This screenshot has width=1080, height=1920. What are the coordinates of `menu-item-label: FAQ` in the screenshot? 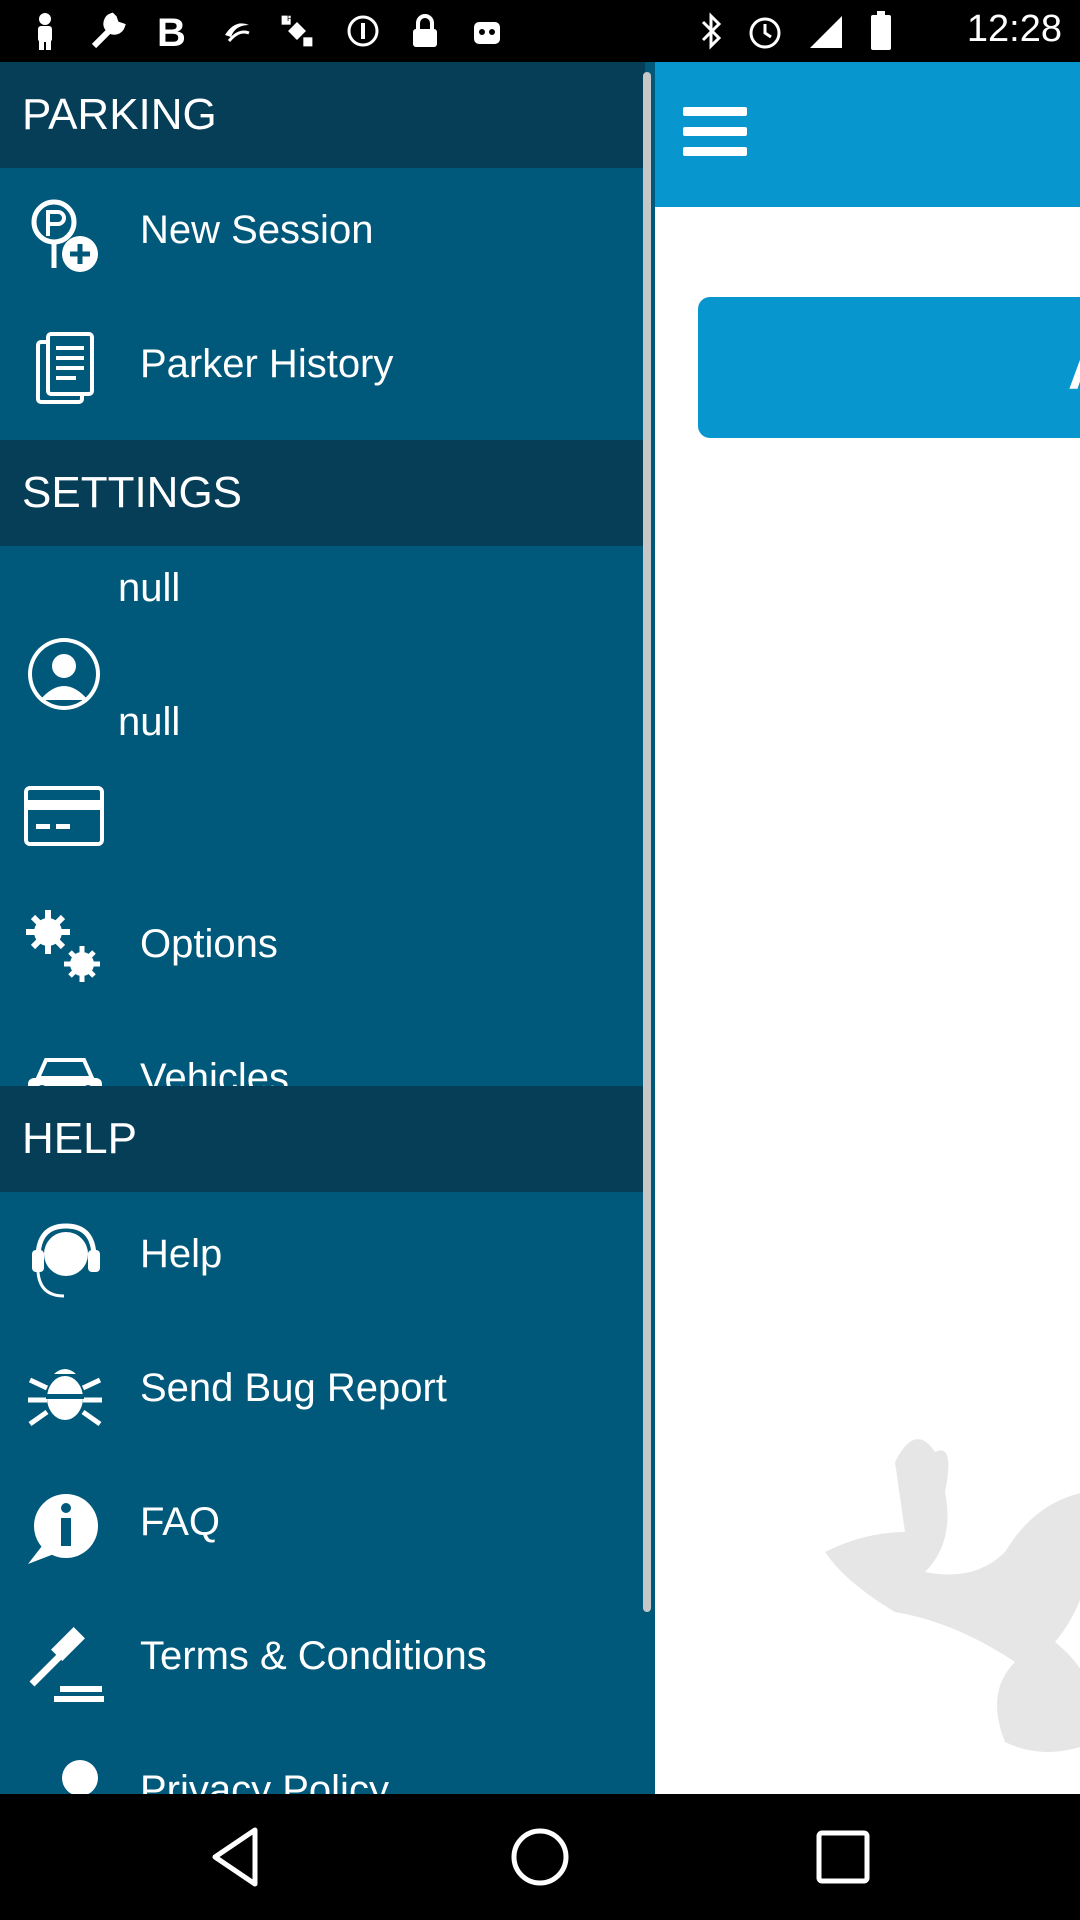 It's located at (180, 1522).